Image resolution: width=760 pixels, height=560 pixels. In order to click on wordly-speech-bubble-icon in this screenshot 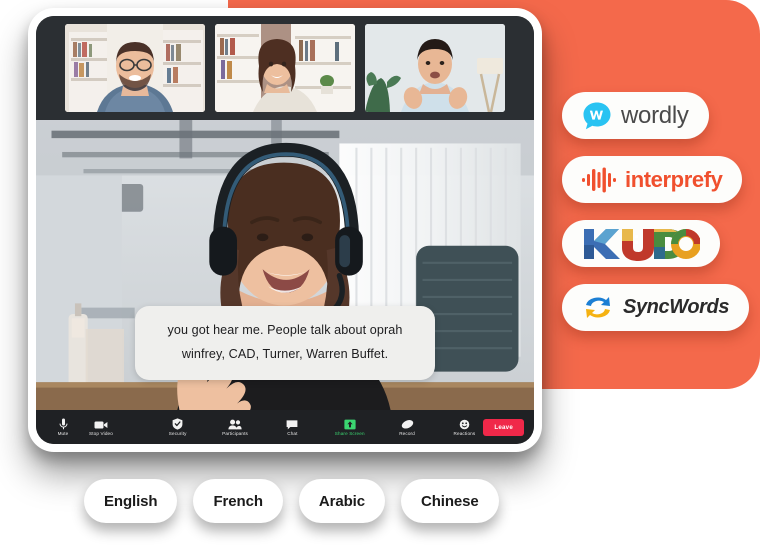, I will do `click(597, 116)`.